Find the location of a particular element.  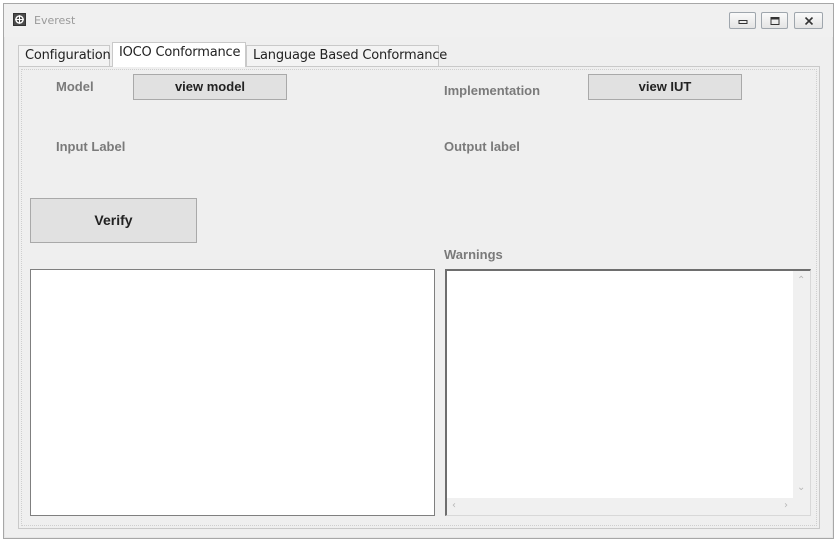

minimize-button is located at coordinates (742, 20).